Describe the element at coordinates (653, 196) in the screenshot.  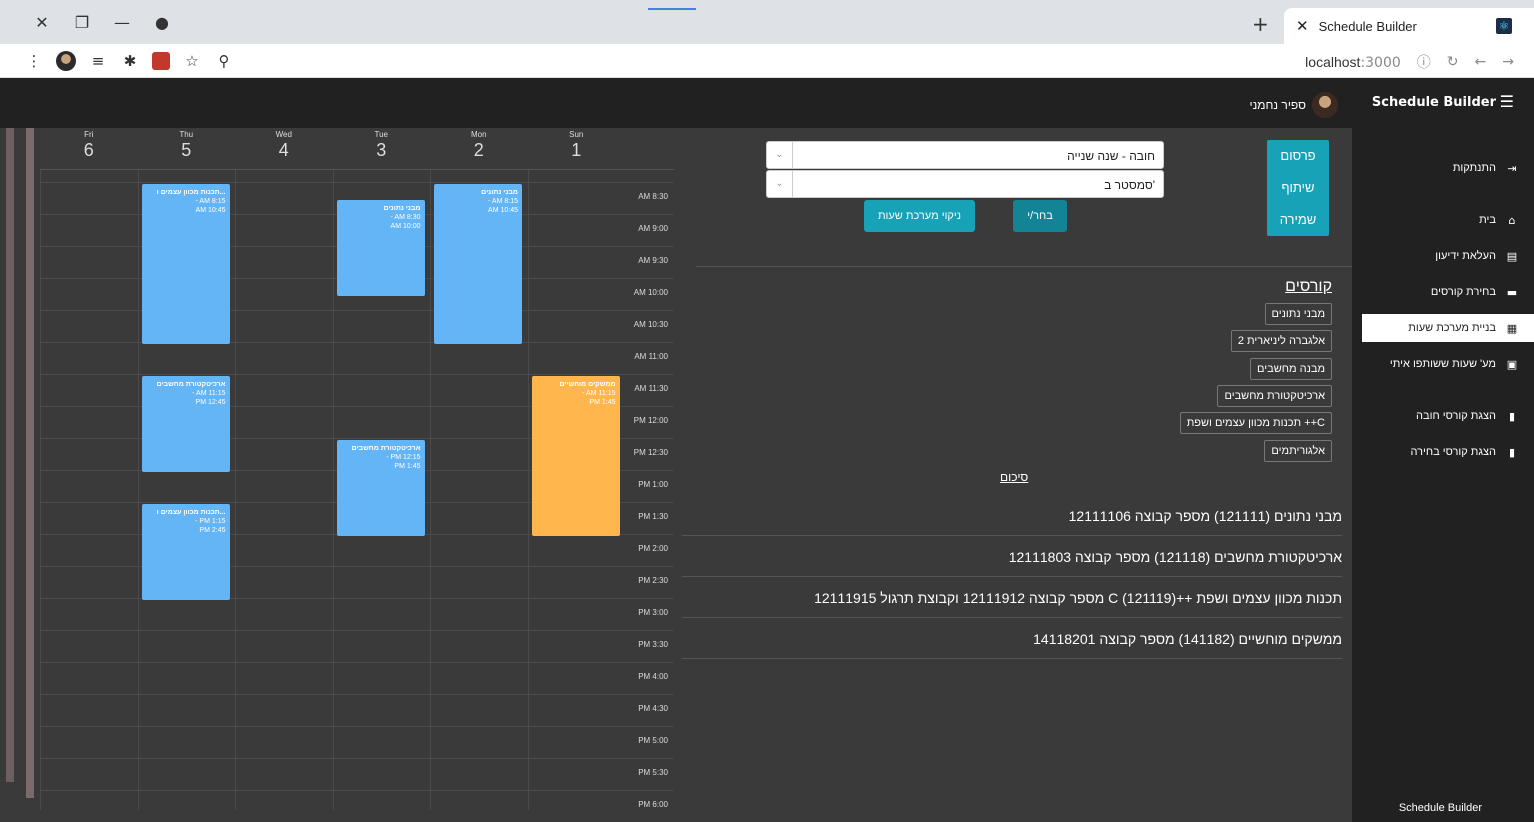
I see `time-label: AM 8:30` at that location.